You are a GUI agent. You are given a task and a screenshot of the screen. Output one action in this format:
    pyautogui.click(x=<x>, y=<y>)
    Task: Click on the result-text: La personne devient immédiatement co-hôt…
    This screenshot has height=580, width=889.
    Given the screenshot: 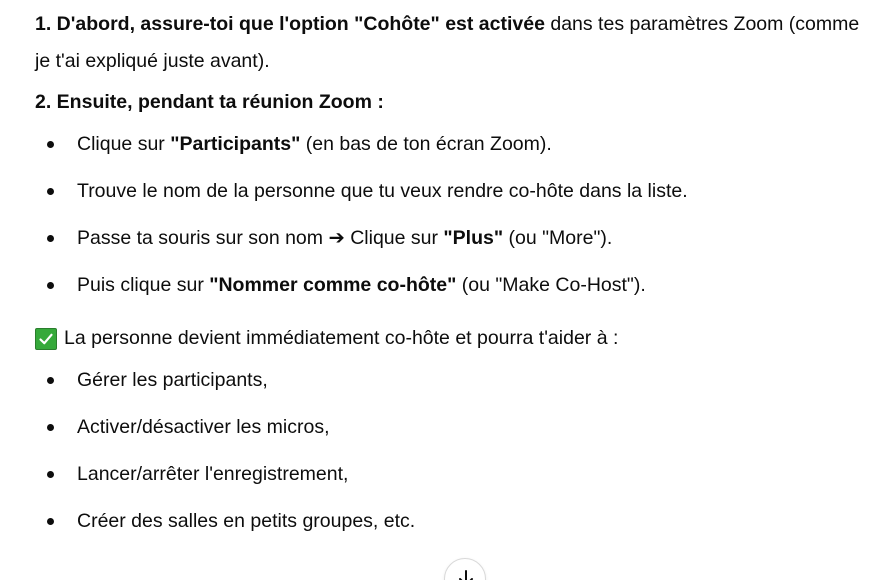 What is the action you would take?
    pyautogui.click(x=341, y=338)
    